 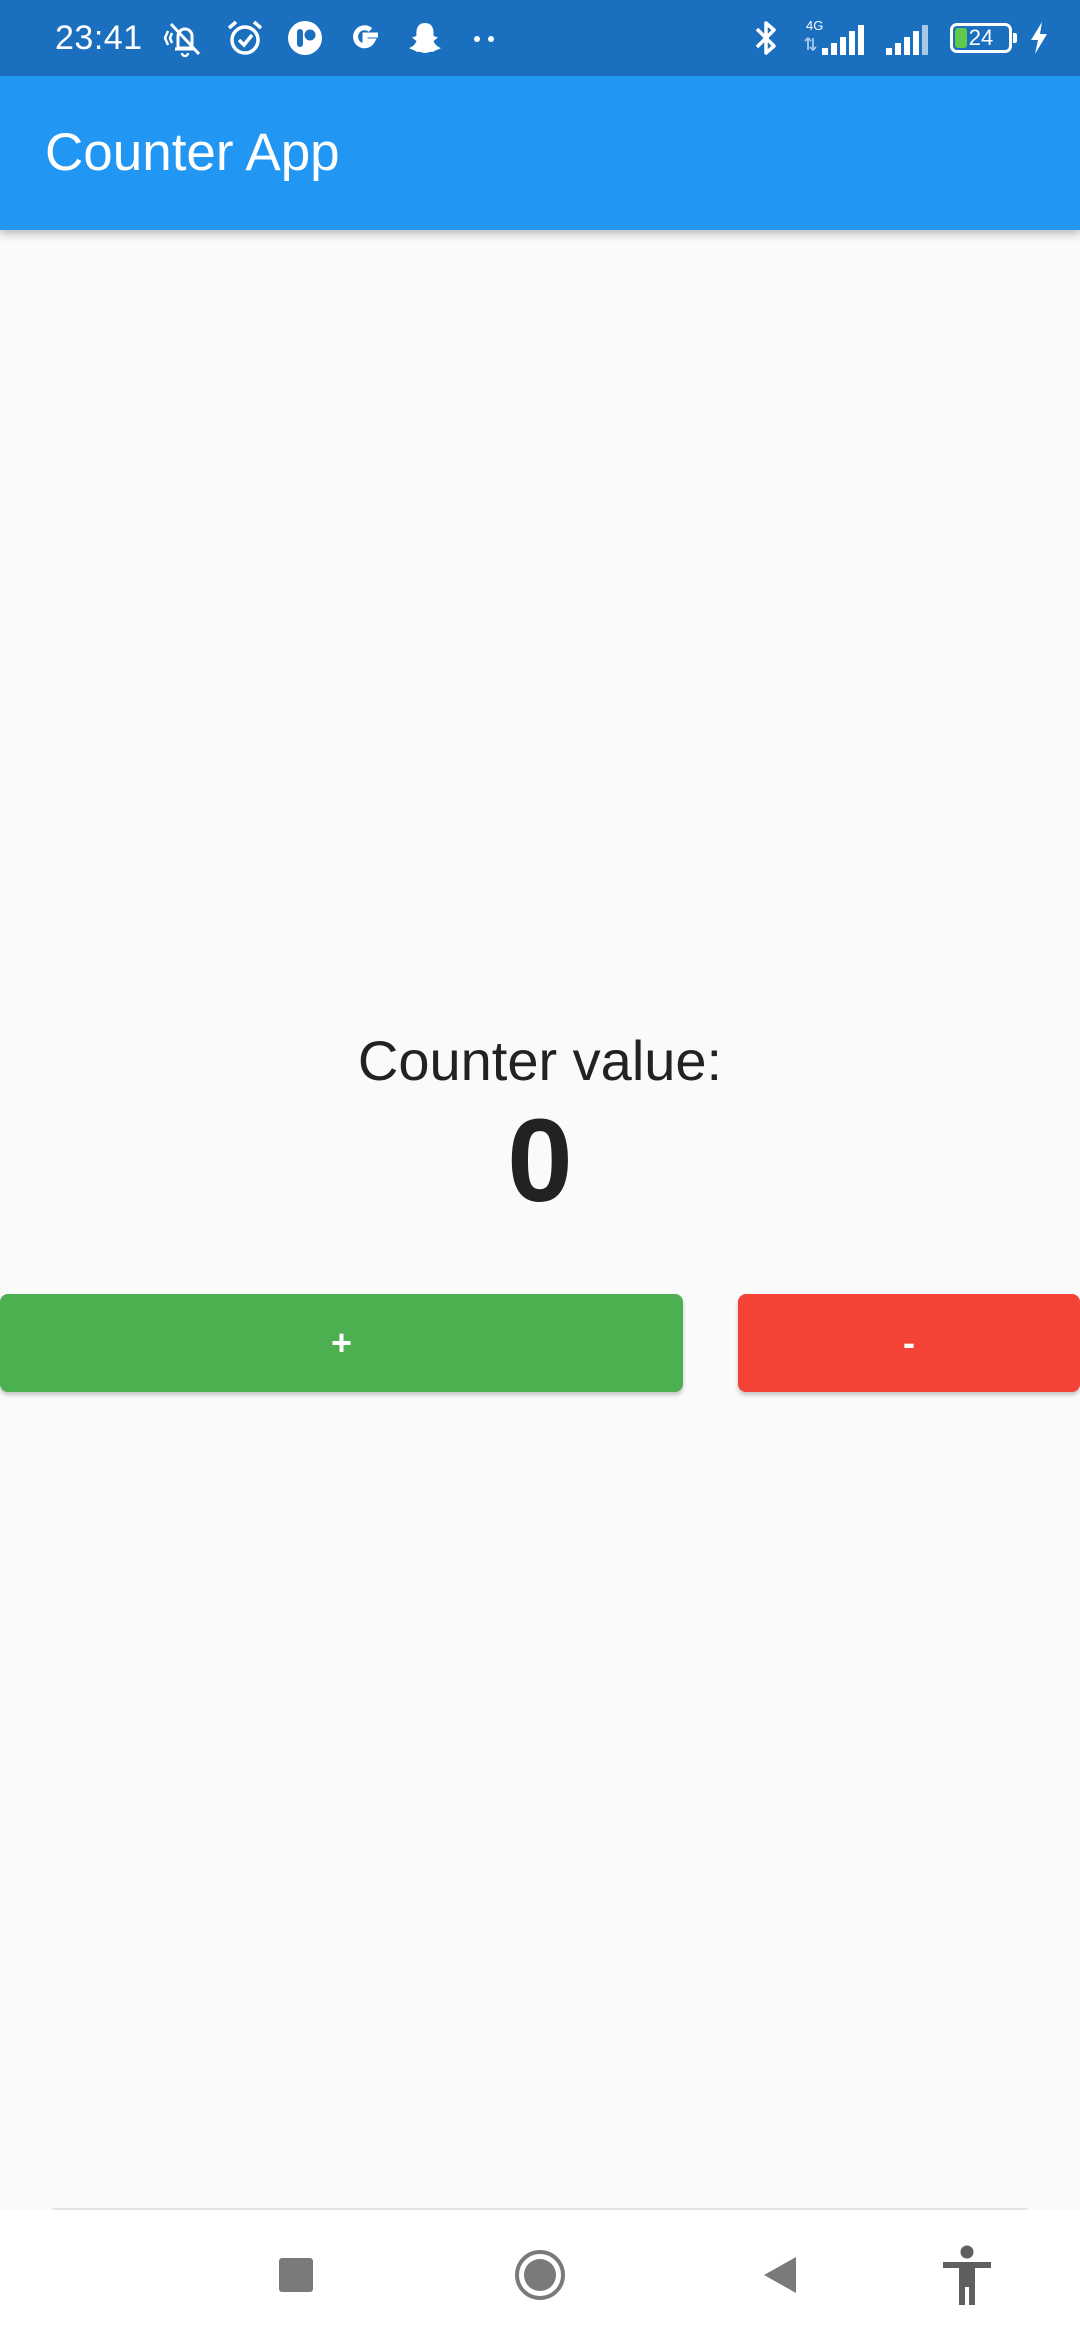 I want to click on increment-button: +, so click(x=341, y=1343).